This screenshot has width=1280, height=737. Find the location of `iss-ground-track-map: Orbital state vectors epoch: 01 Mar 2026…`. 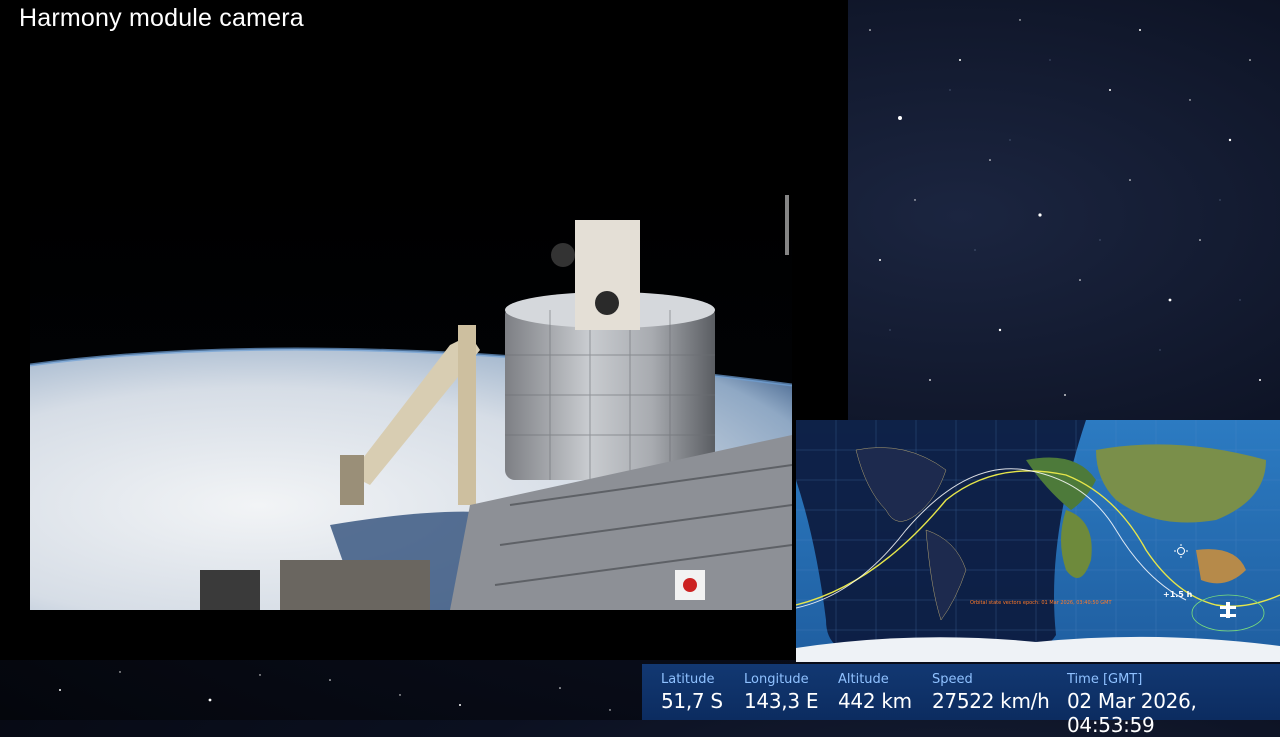

iss-ground-track-map: Orbital state vectors epoch: 01 Mar 2026… is located at coordinates (1038, 541).